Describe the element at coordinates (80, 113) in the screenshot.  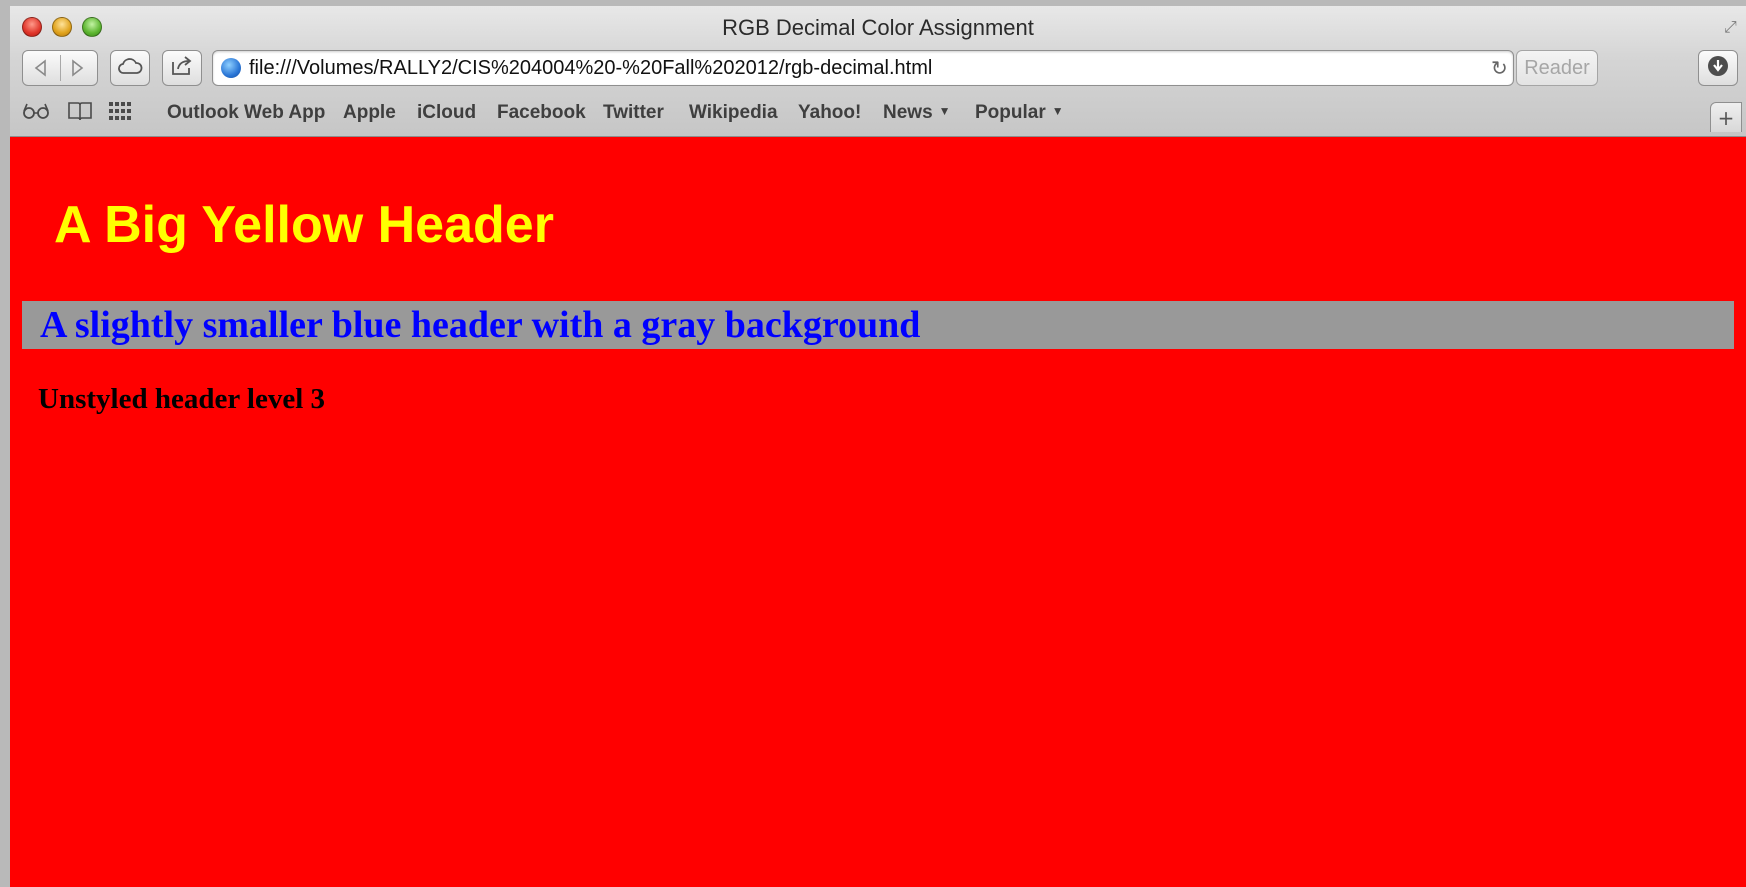
I see `bookmarks-book-icon` at that location.